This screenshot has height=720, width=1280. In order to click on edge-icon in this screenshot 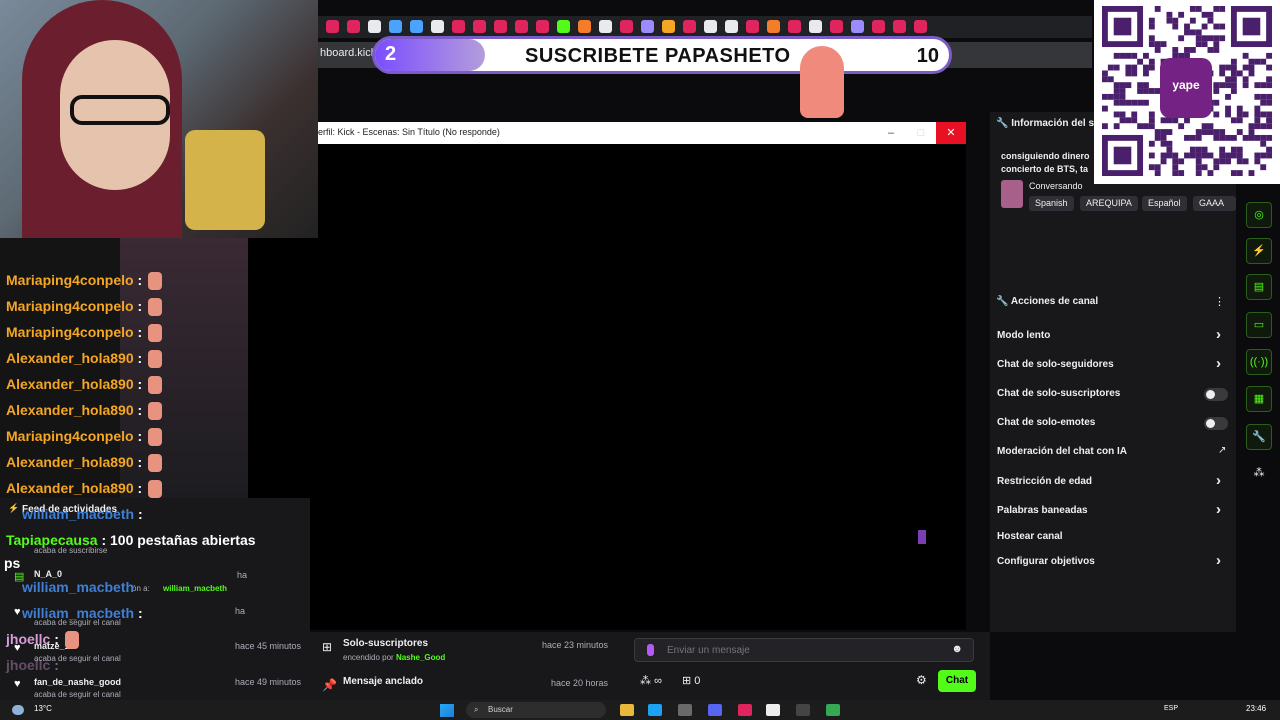, I will do `click(655, 710)`.